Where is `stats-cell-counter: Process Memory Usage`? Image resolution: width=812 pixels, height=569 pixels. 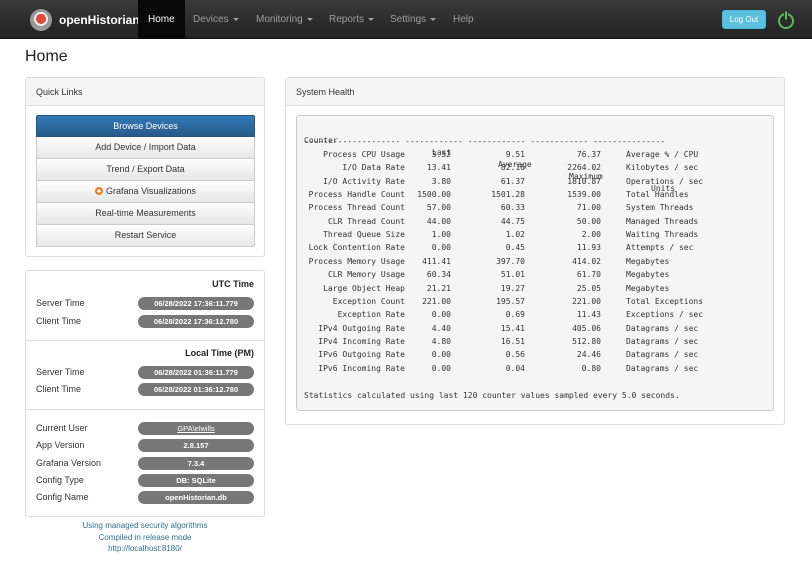
stats-cell-counter: Process Memory Usage is located at coordinates (356, 261).